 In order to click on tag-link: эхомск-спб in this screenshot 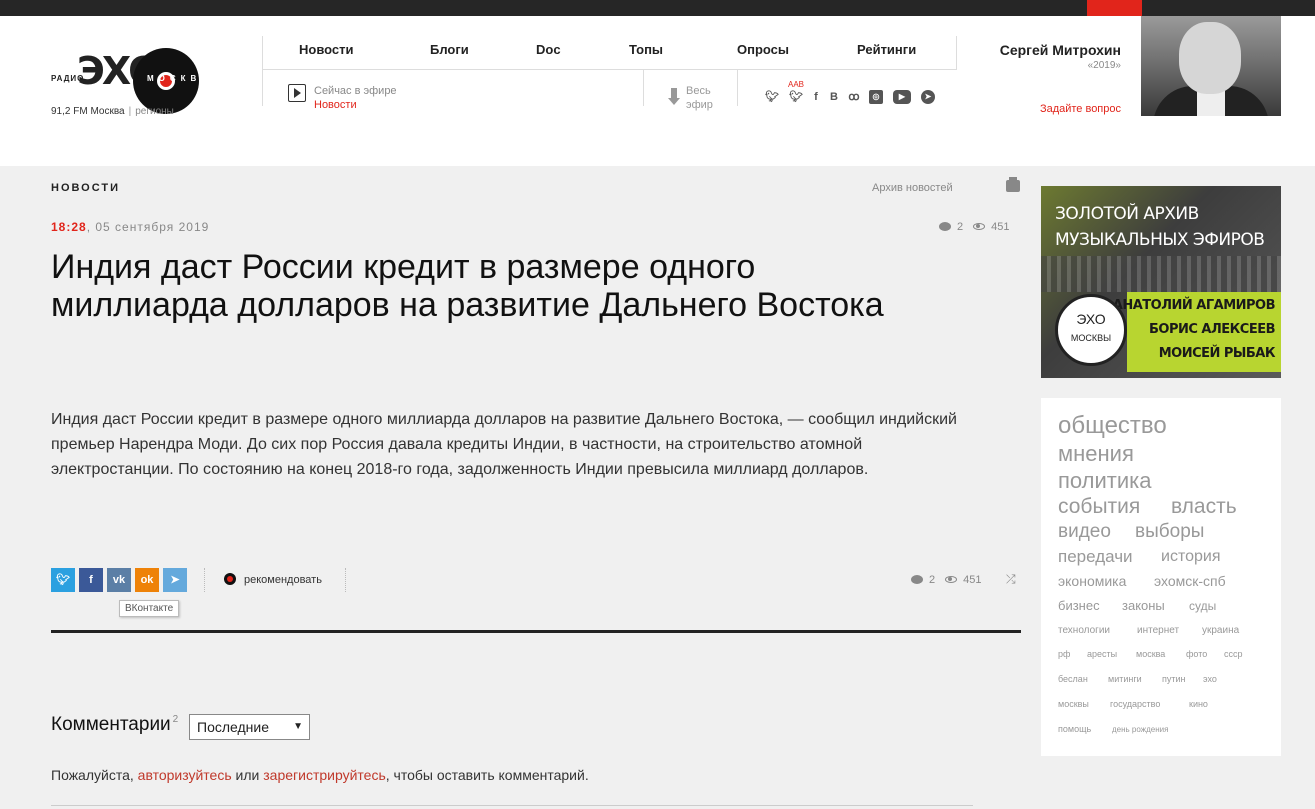, I will do `click(1190, 581)`.